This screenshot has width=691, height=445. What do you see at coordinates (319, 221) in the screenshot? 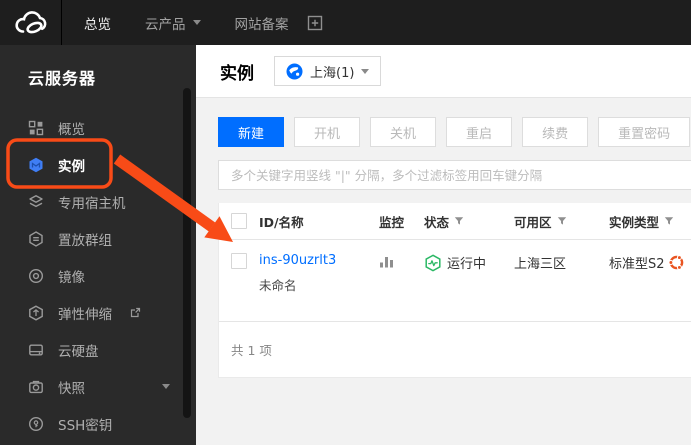
I see `column-header-id-name: ID/名称` at bounding box center [319, 221].